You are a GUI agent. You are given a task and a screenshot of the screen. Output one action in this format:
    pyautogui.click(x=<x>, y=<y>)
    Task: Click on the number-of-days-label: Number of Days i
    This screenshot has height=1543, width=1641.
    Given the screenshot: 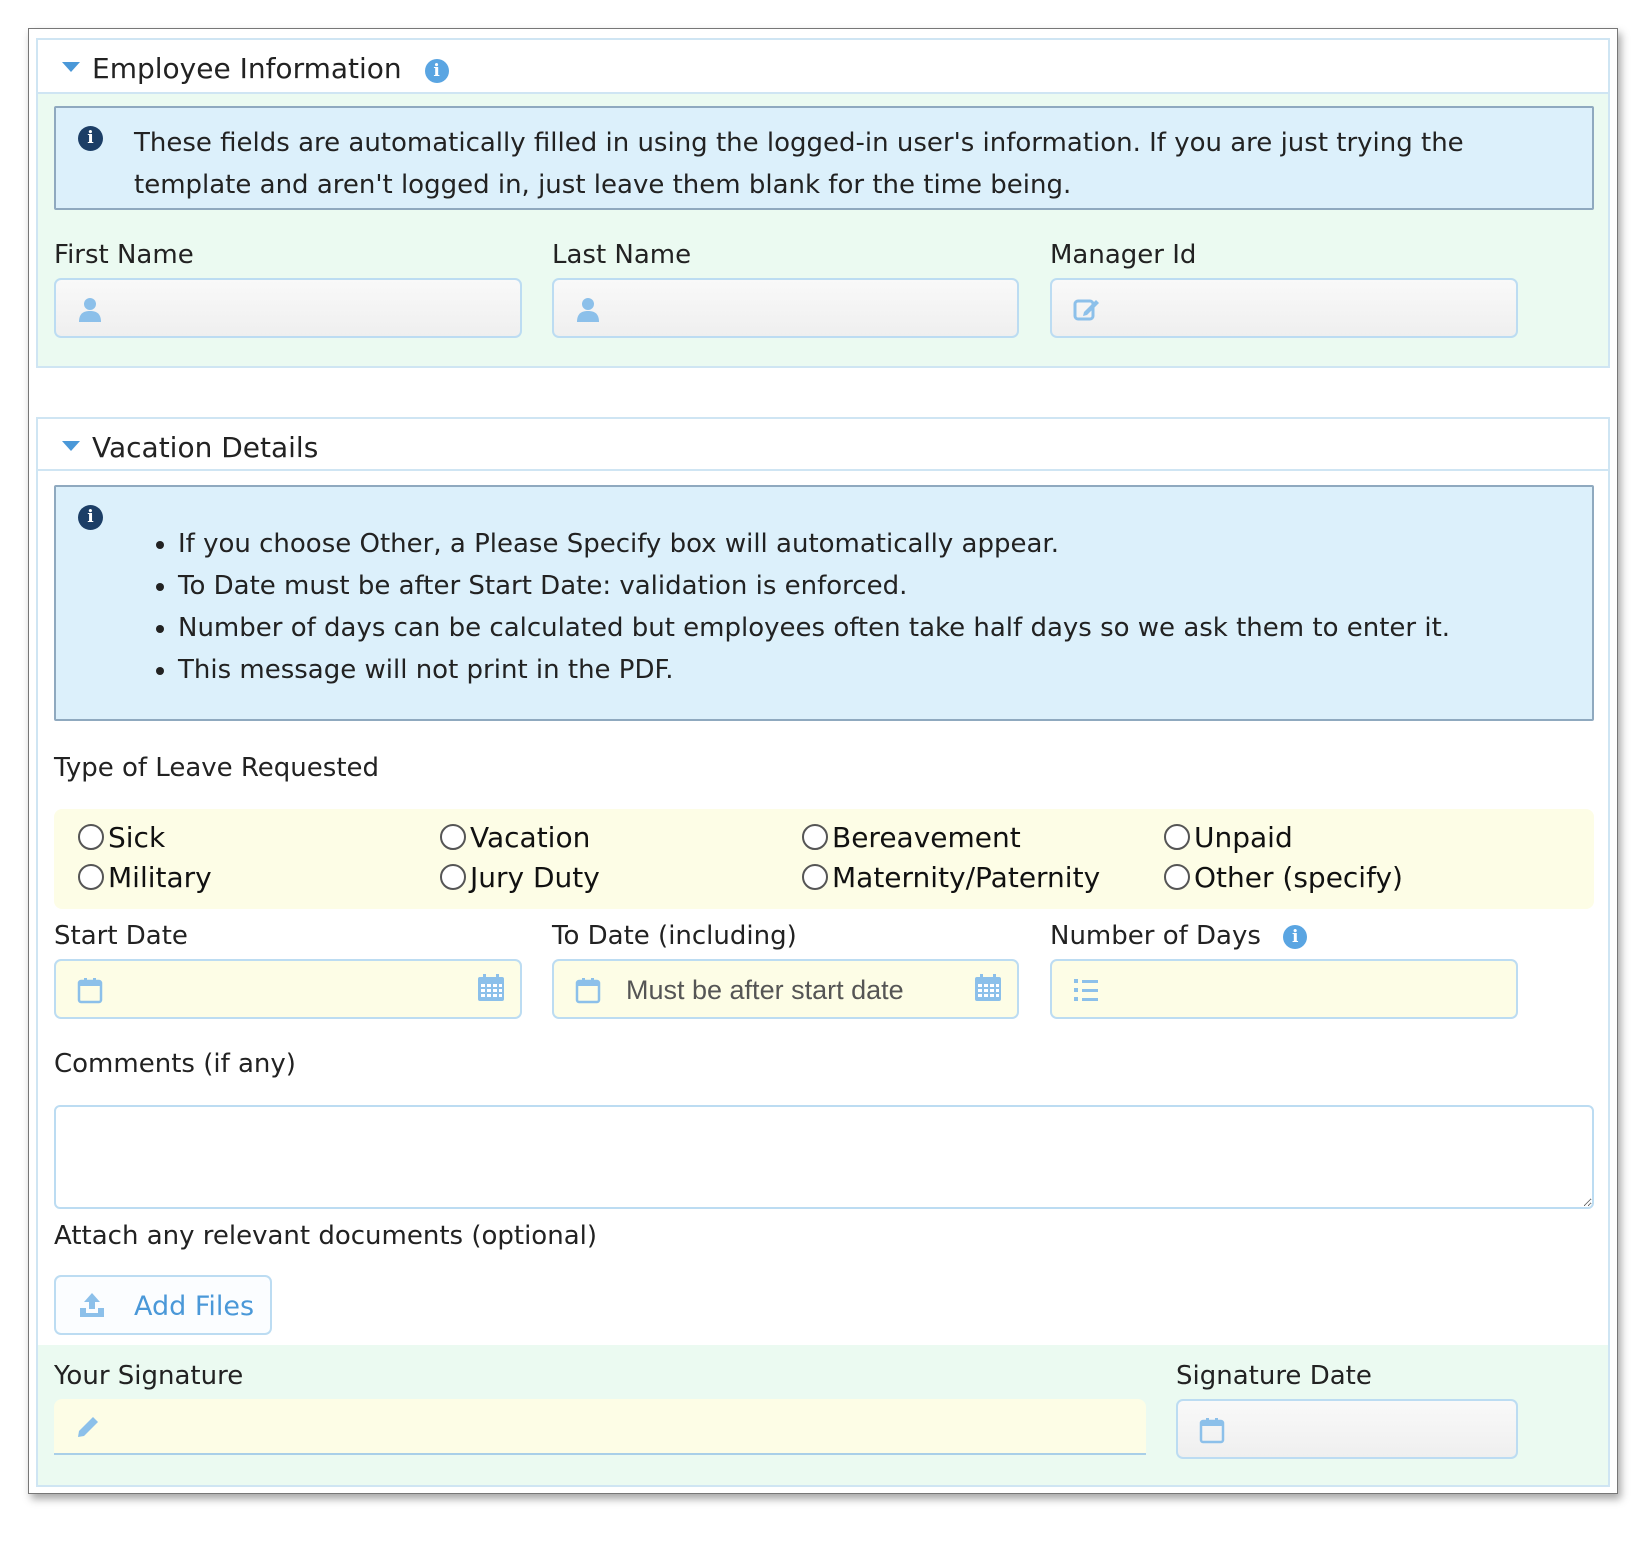 What is the action you would take?
    pyautogui.click(x=1179, y=936)
    